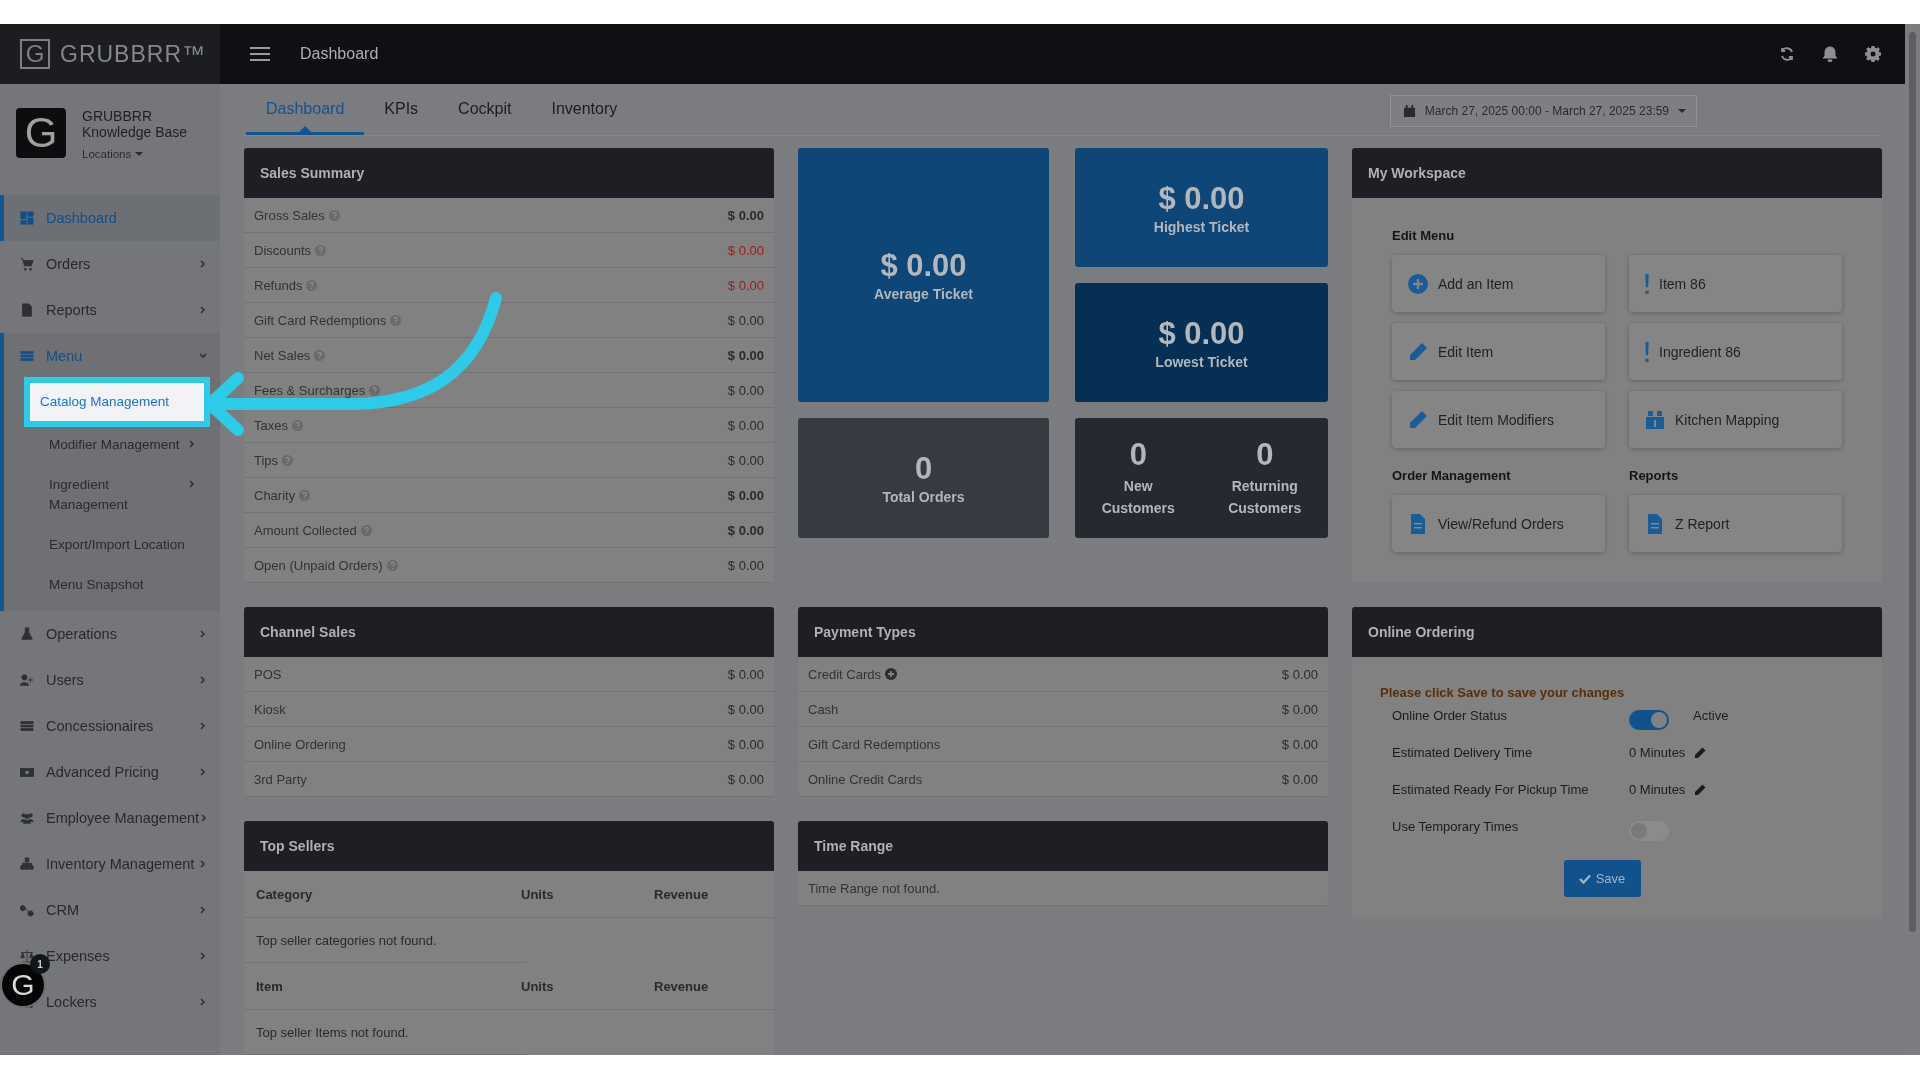  Describe the element at coordinates (1657, 752) in the screenshot. I see `setting-value: 0 Minutes` at that location.